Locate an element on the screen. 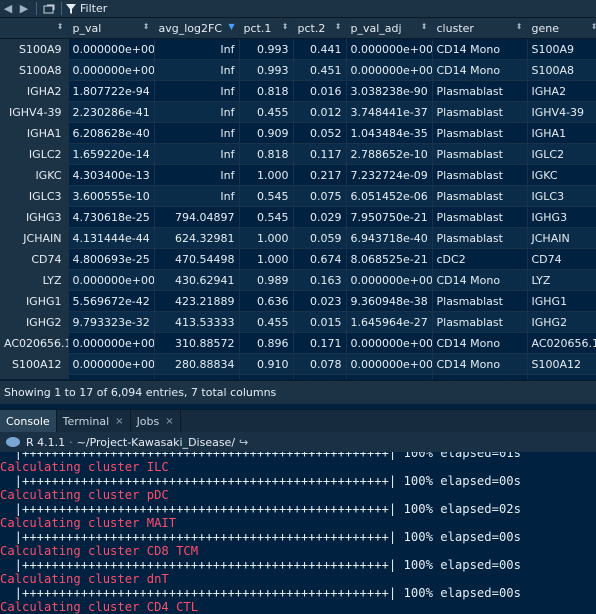 The width and height of the screenshot is (596, 614). table-cell: S100A9 is located at coordinates (561, 49).